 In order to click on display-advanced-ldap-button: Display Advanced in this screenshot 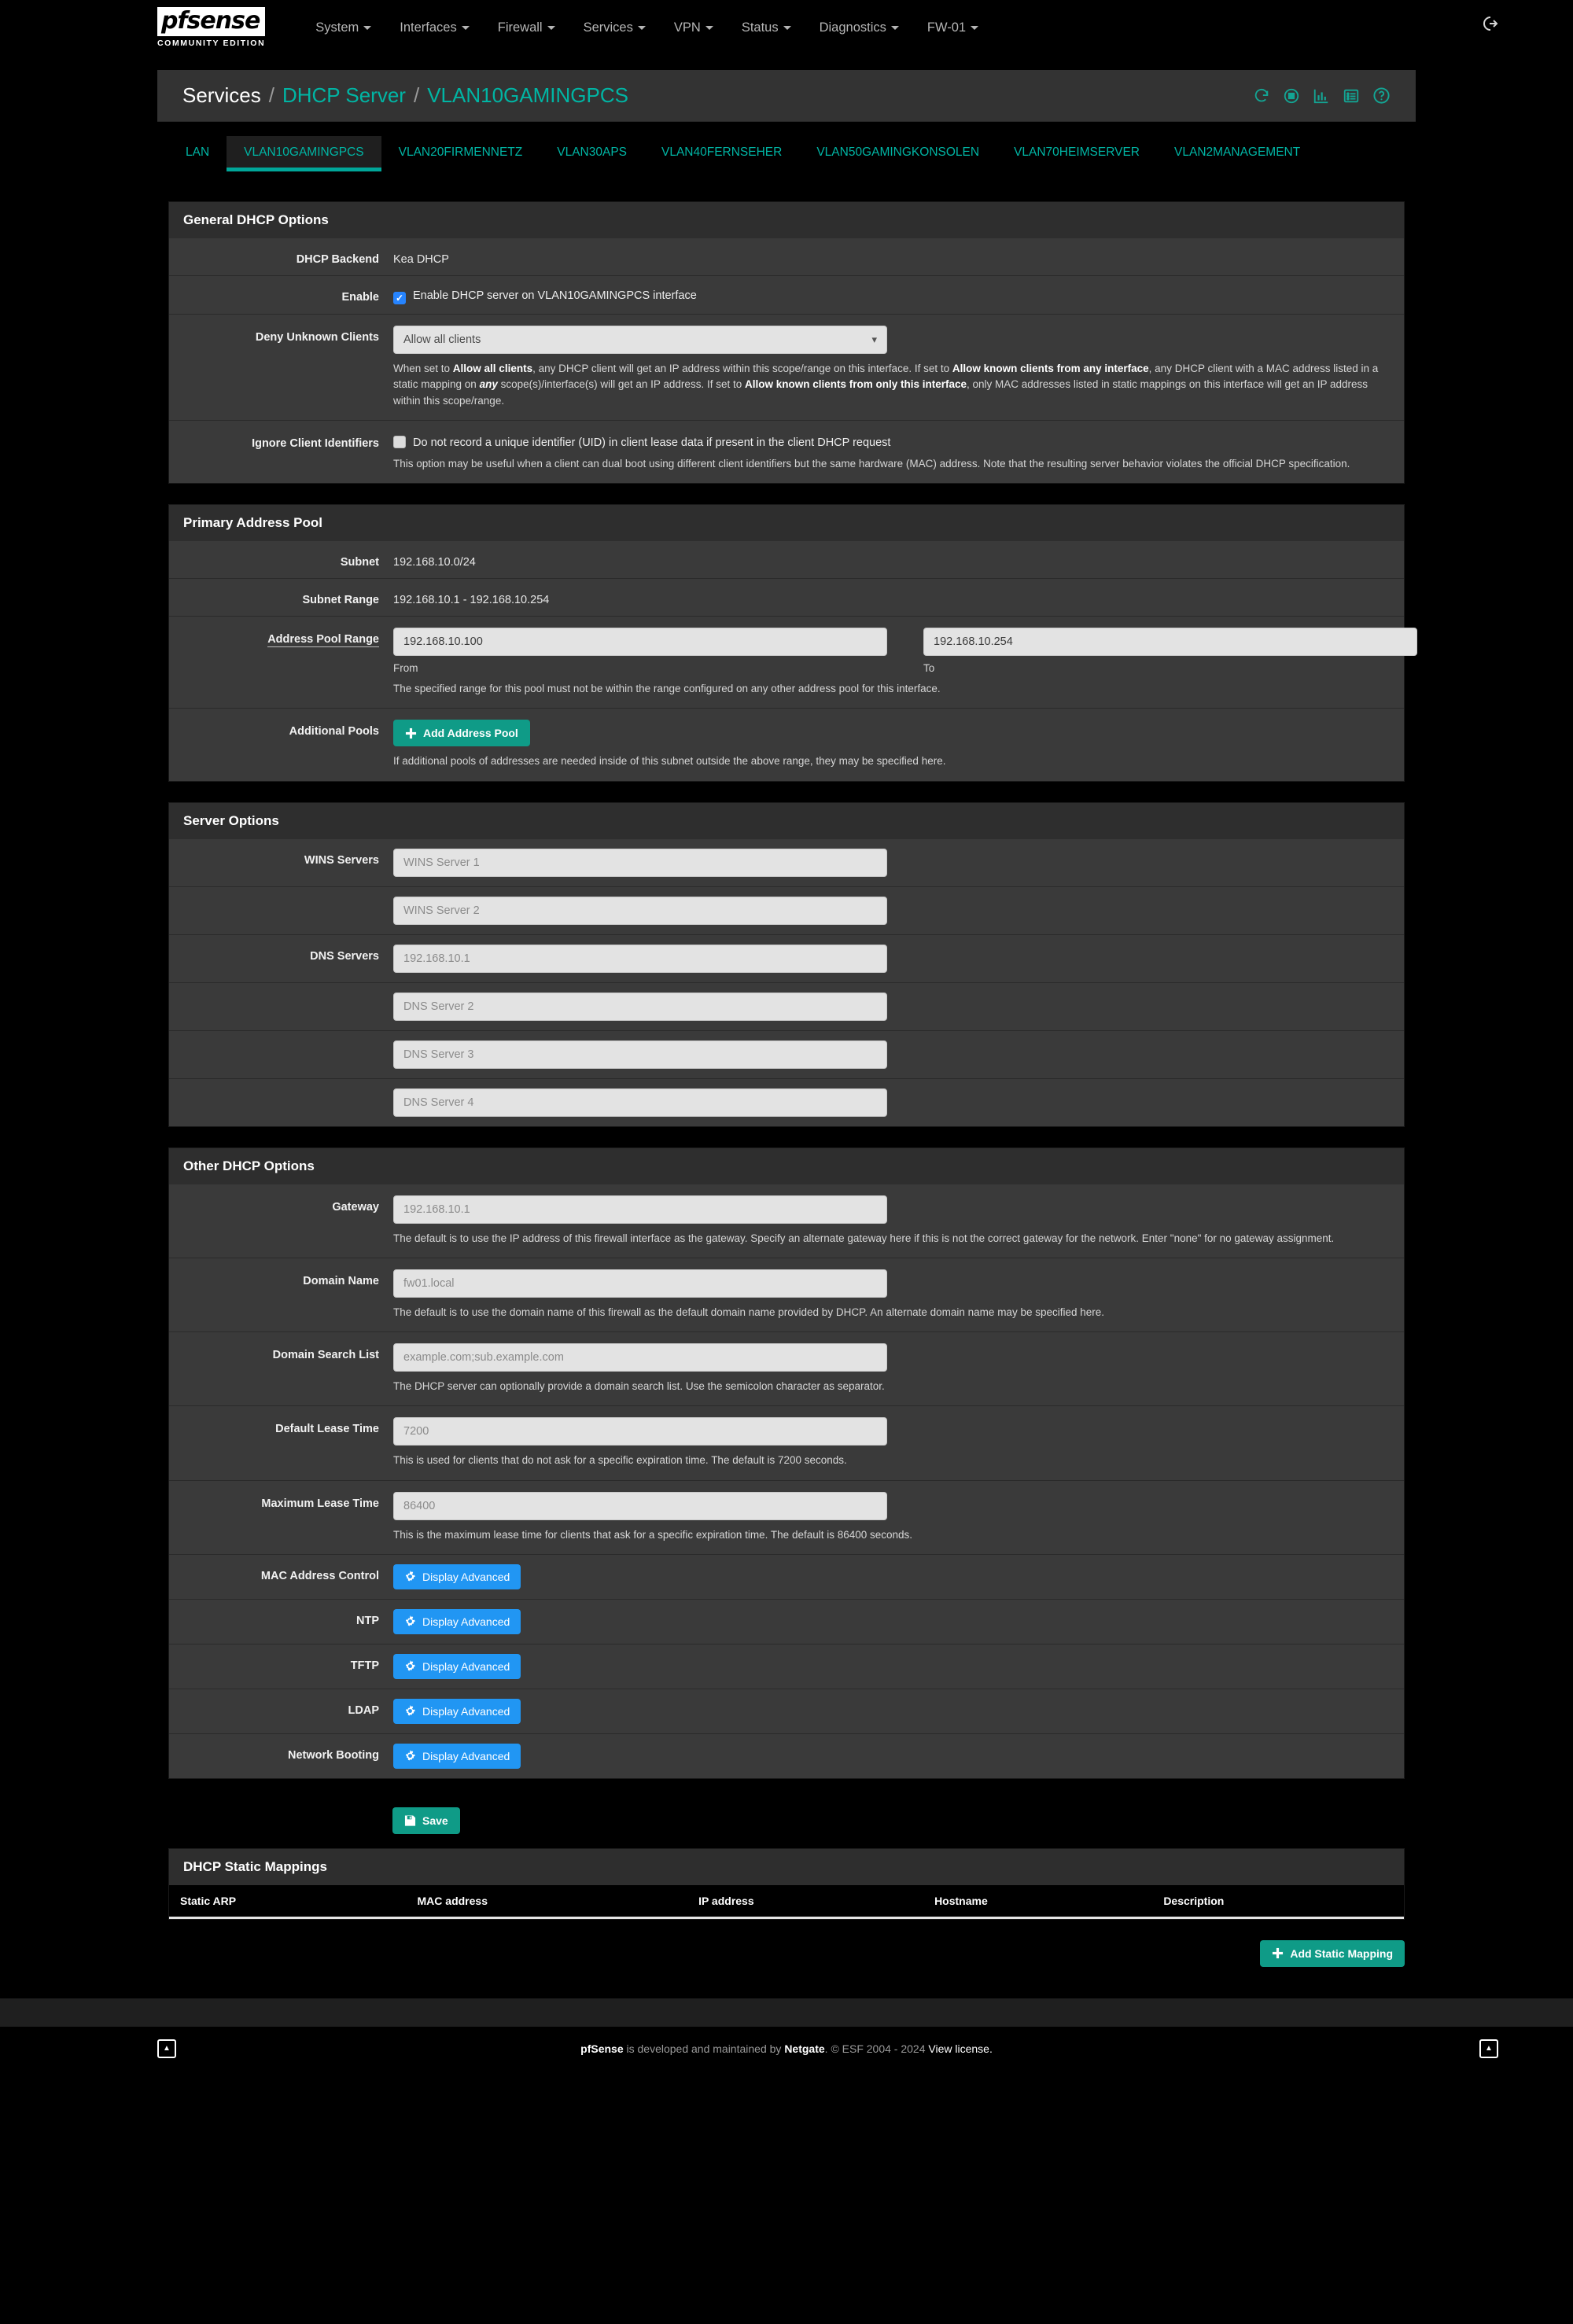, I will do `click(457, 1711)`.